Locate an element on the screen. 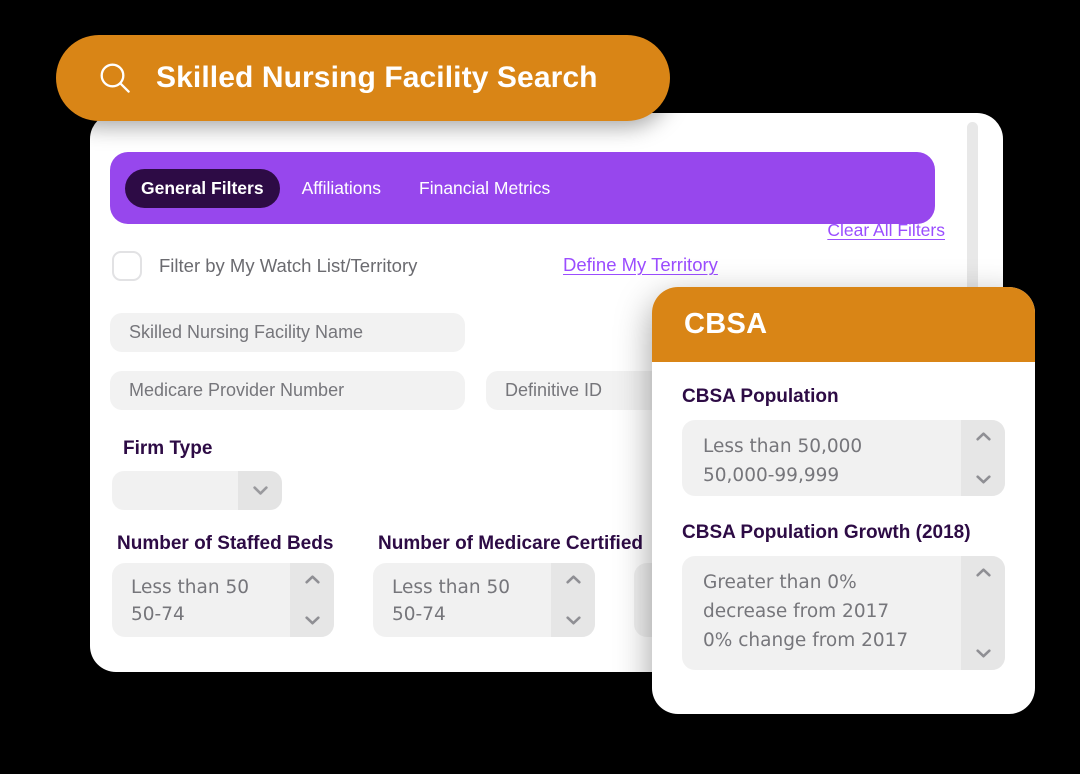  list-item: 50,000-99,999 is located at coordinates (832, 475).